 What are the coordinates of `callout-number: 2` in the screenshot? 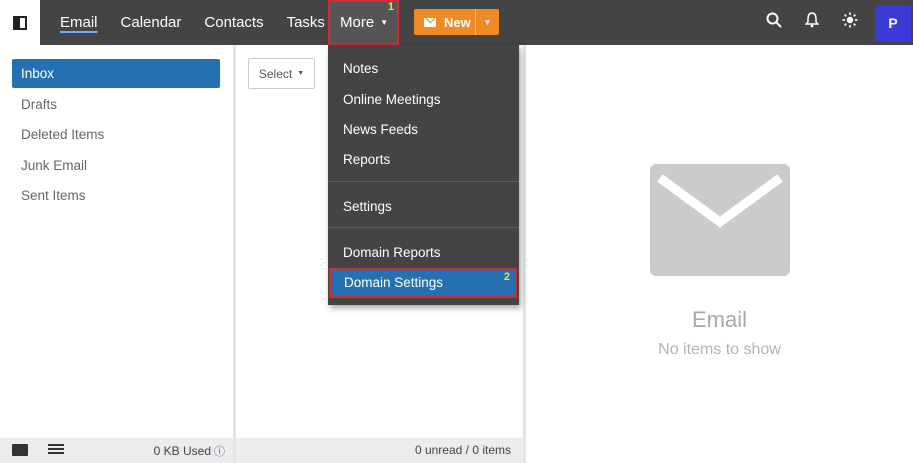 It's located at (506, 277).